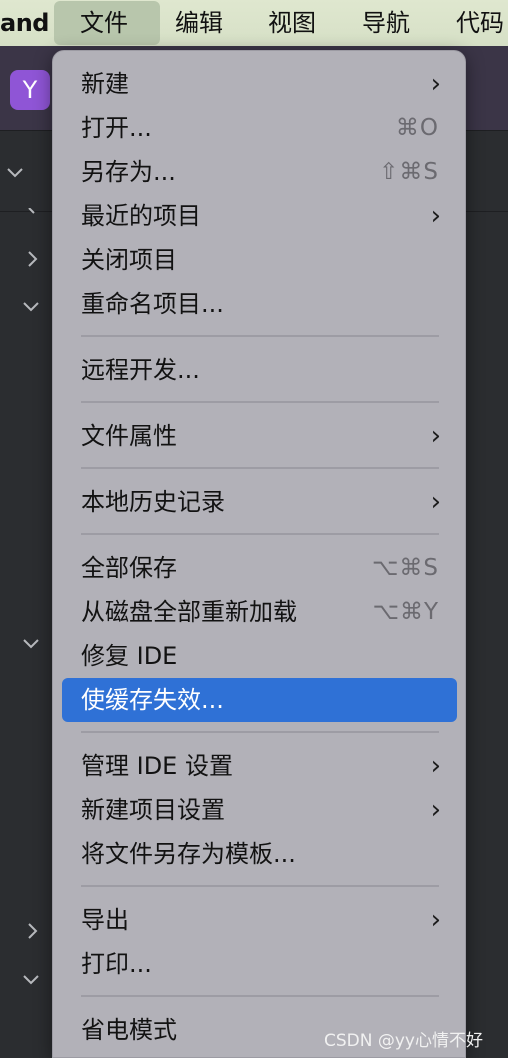 The height and width of the screenshot is (1058, 508). Describe the element at coordinates (260, 766) in the screenshot. I see `menu-item-manage-ide-settings: 管理 IDE 设置 ›` at that location.